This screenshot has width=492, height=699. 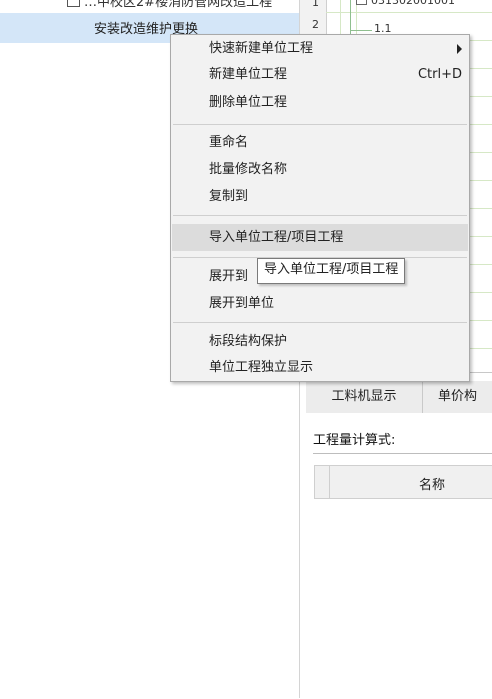 I want to click on menu-item-label: 展开到单位, so click(x=242, y=303).